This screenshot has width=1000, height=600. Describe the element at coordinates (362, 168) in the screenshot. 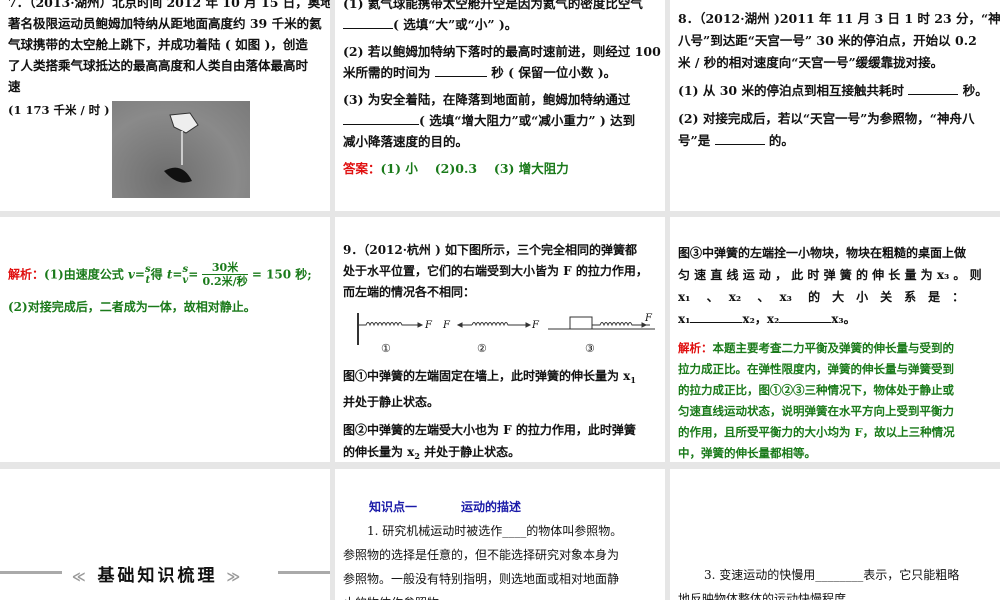

I see `answer-label: 答案：` at that location.